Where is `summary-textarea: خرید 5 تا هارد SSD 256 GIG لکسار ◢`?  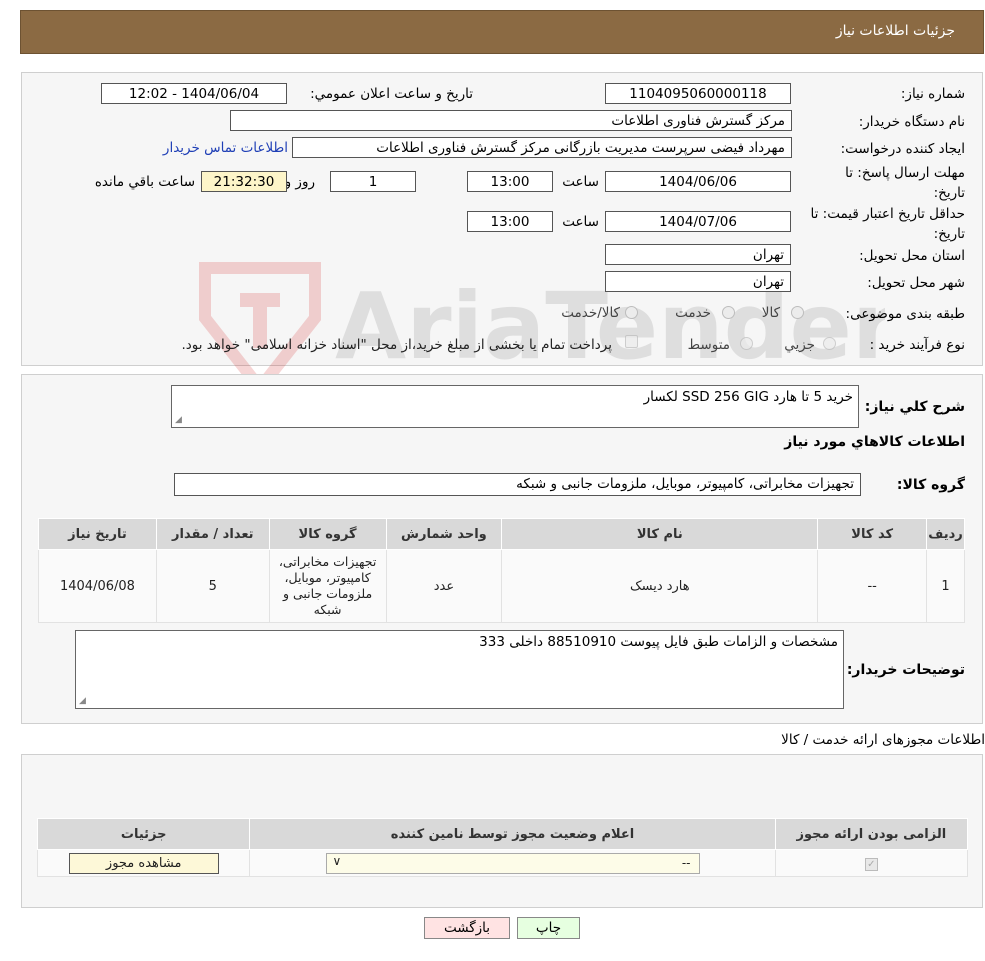
summary-textarea: خرید 5 تا هارد SSD 256 GIG لکسار ◢ is located at coordinates (515, 406).